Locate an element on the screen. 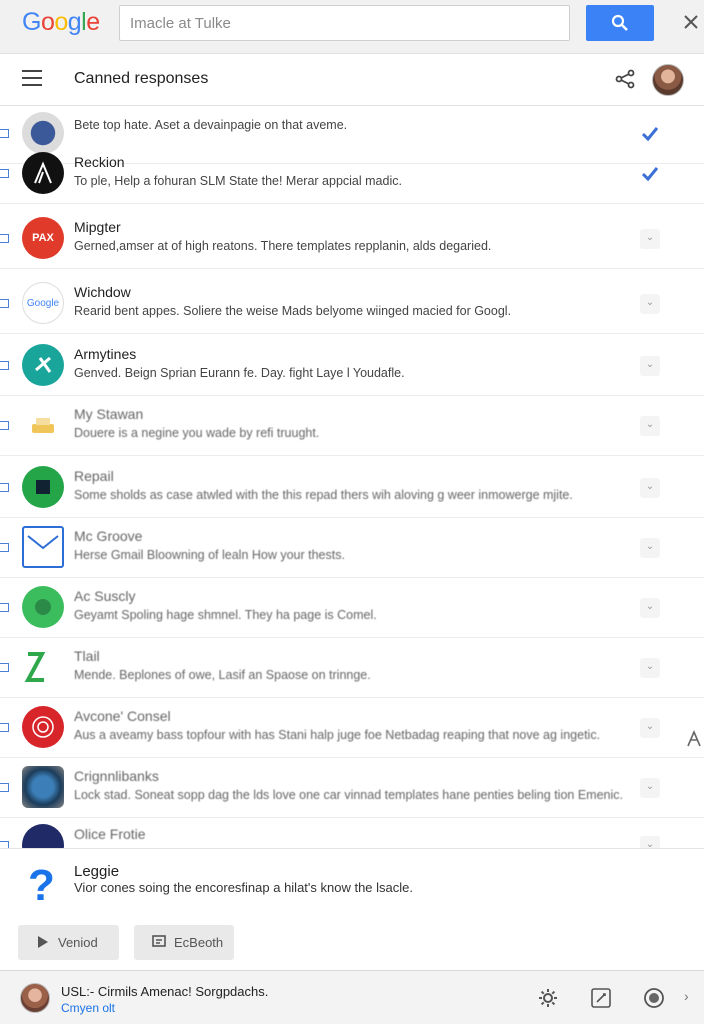 Image resolution: width=704 pixels, height=1024 pixels. globe-icon is located at coordinates (43, 787).